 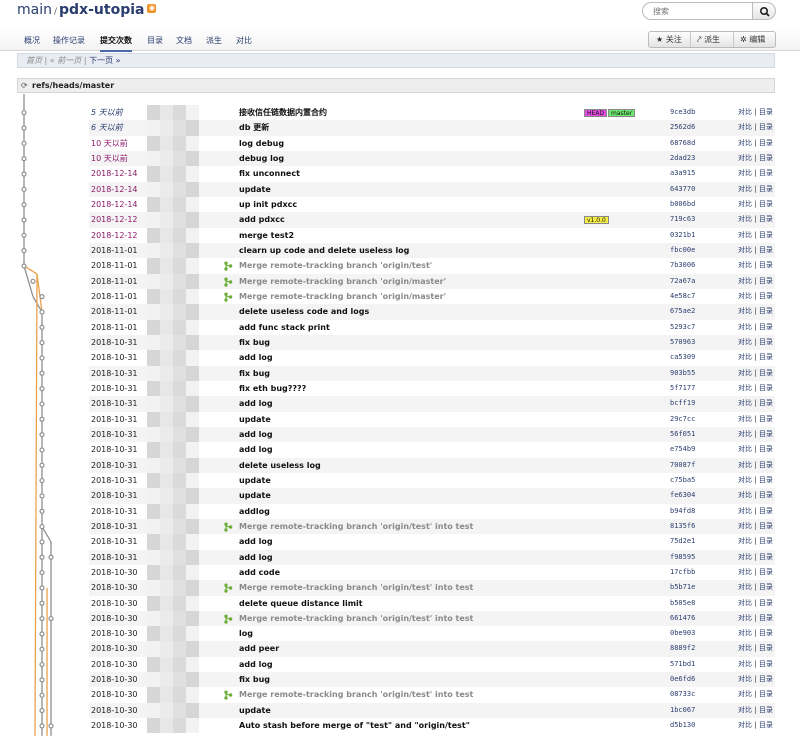 What do you see at coordinates (404, 311) in the screenshot?
I see `commit-subject: delete useless code and logs` at bounding box center [404, 311].